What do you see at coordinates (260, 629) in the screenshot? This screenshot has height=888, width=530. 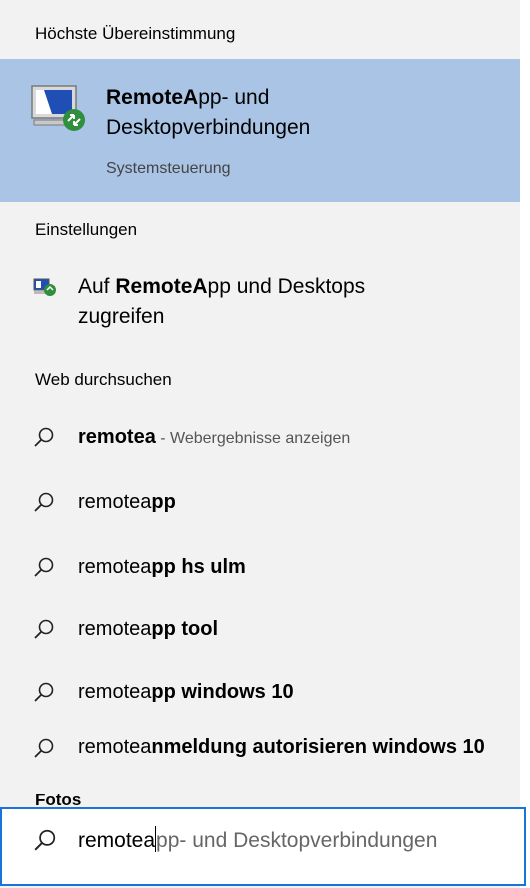 I see `web-result-item: remoteapp tool` at bounding box center [260, 629].